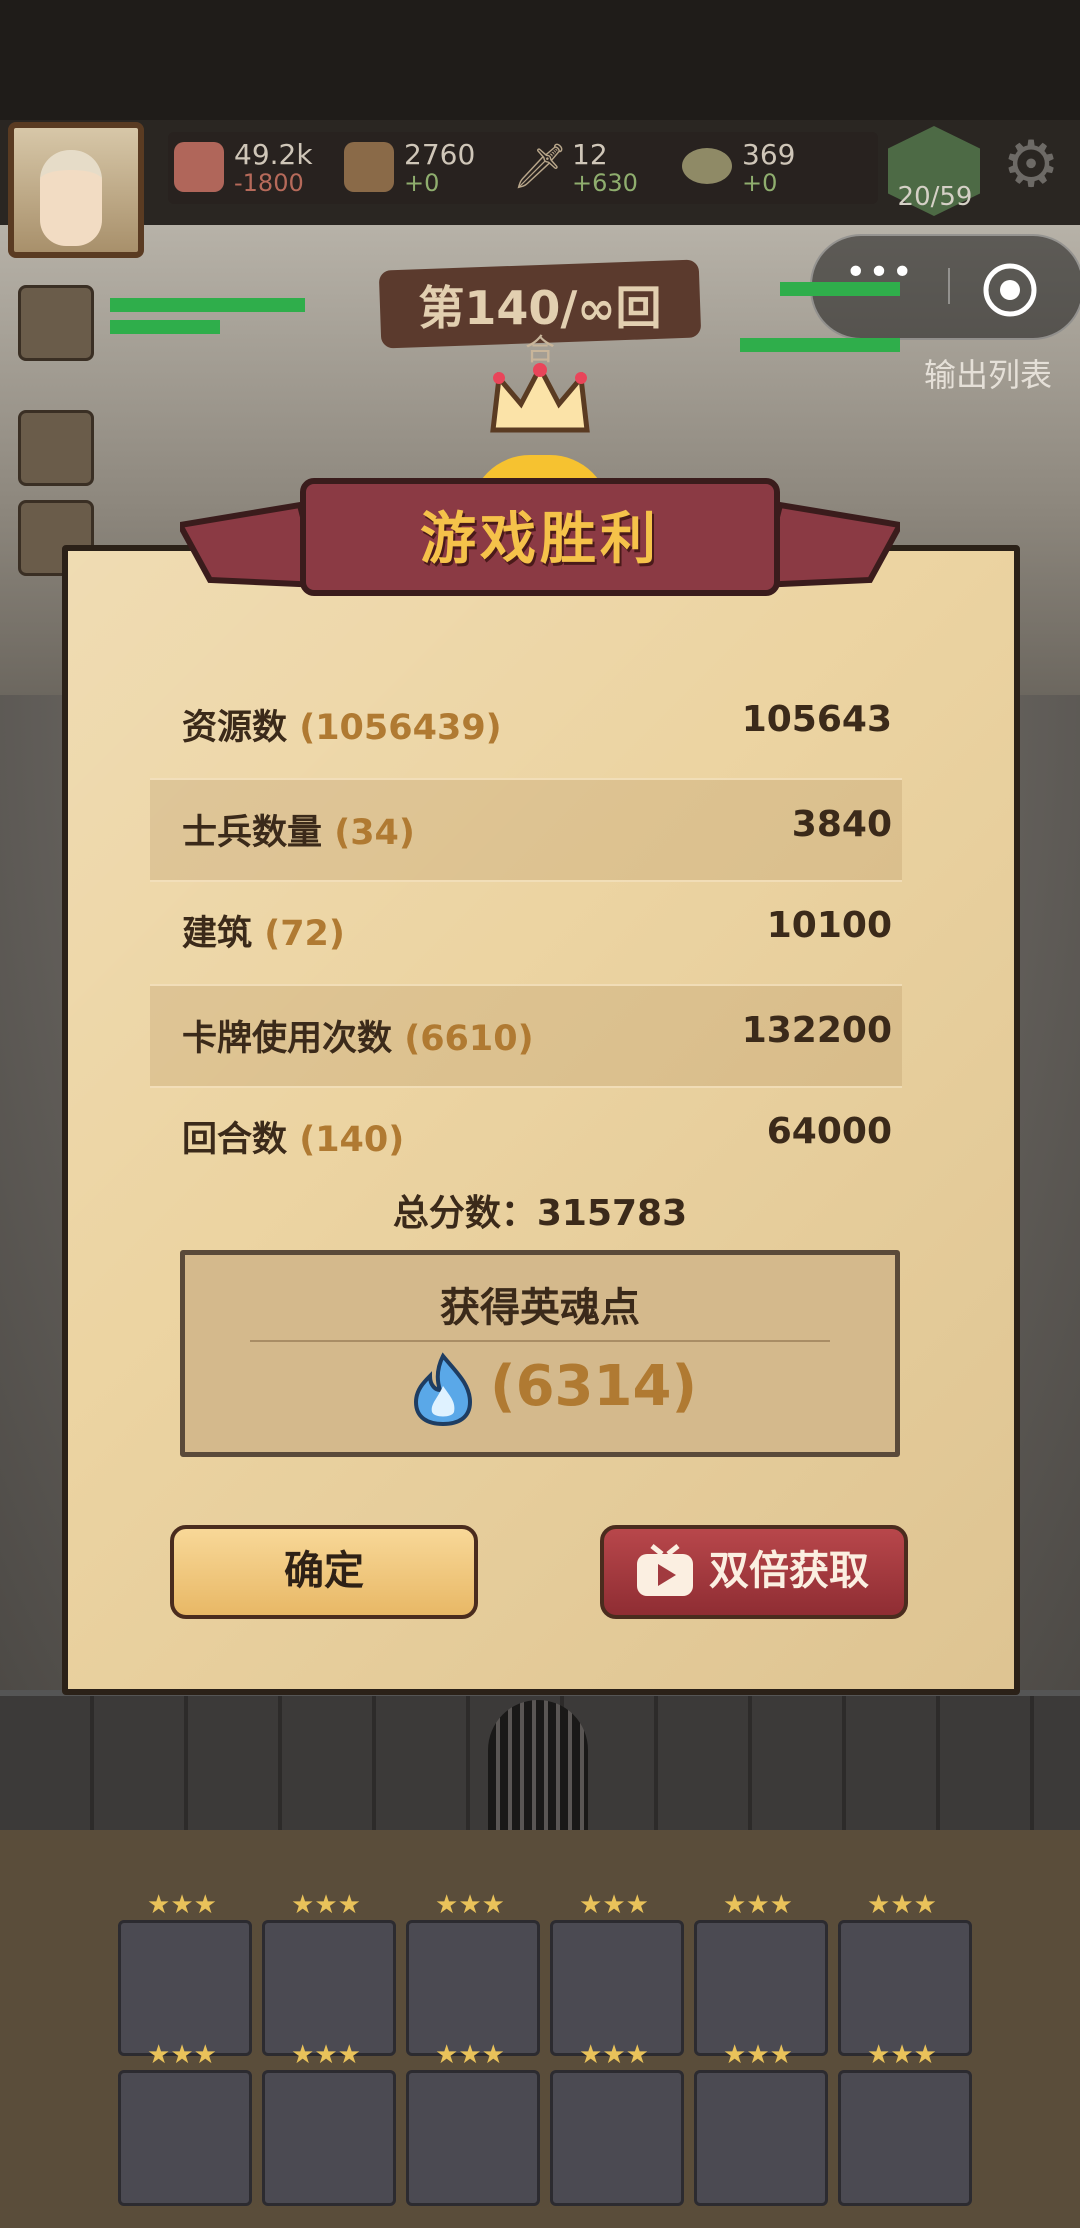  Describe the element at coordinates (443, 1389) in the screenshot. I see `blue-flame-icon` at that location.